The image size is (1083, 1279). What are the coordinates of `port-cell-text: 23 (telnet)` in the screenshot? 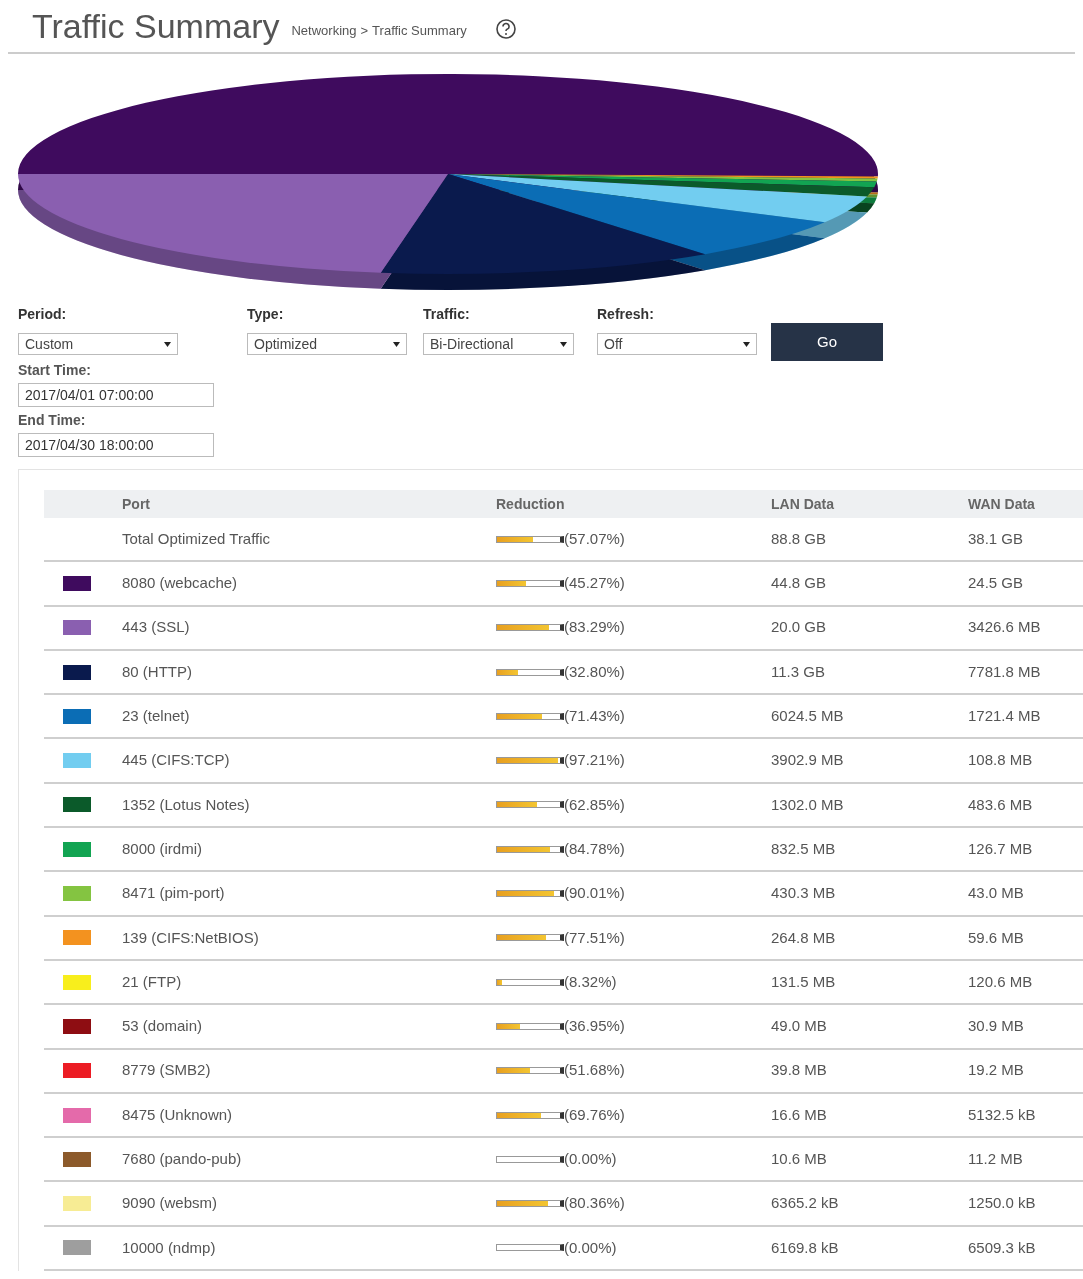 It's located at (156, 716).